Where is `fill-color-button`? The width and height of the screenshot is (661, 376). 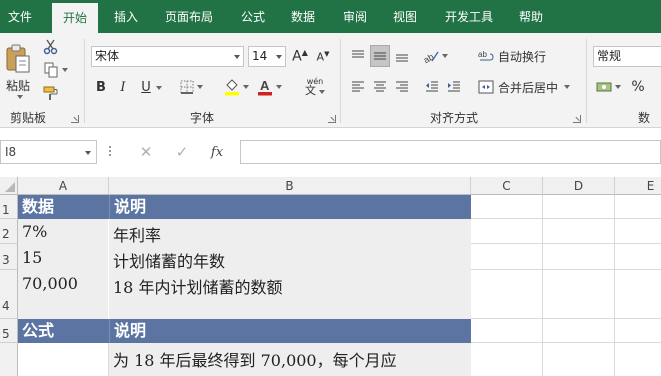 fill-color-button is located at coordinates (236, 87).